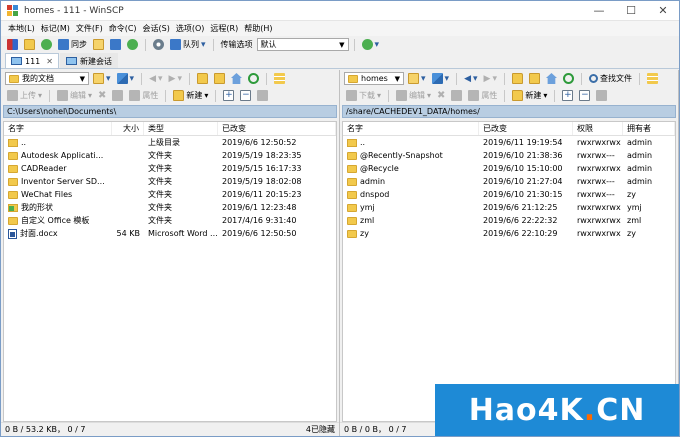 This screenshot has height=437, width=680. What do you see at coordinates (253, 78) in the screenshot?
I see `local-refresh-button` at bounding box center [253, 78].